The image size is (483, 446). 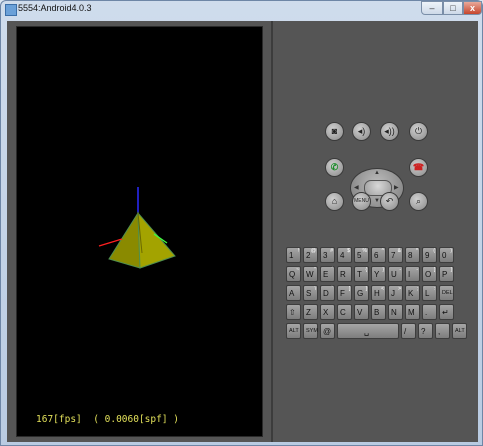 I want to click on volume-down-button: ◂), so click(x=361, y=131).